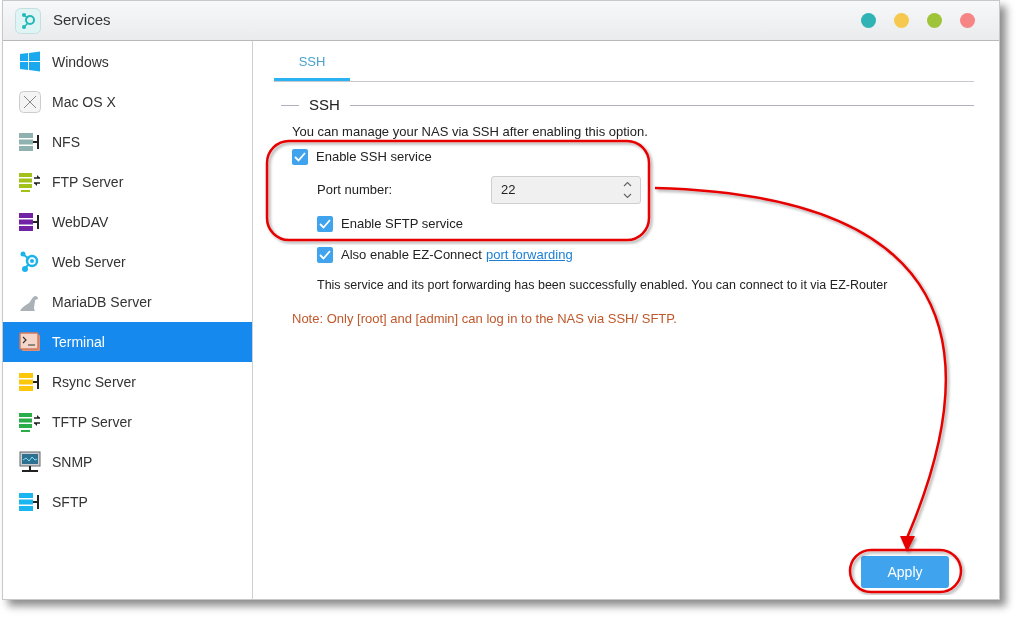 The width and height of the screenshot is (1020, 620). Describe the element at coordinates (602, 286) in the screenshot. I see `status-text: This service and its port forwarding has been successfully enabled. You can connect to it via EZ-Router` at that location.